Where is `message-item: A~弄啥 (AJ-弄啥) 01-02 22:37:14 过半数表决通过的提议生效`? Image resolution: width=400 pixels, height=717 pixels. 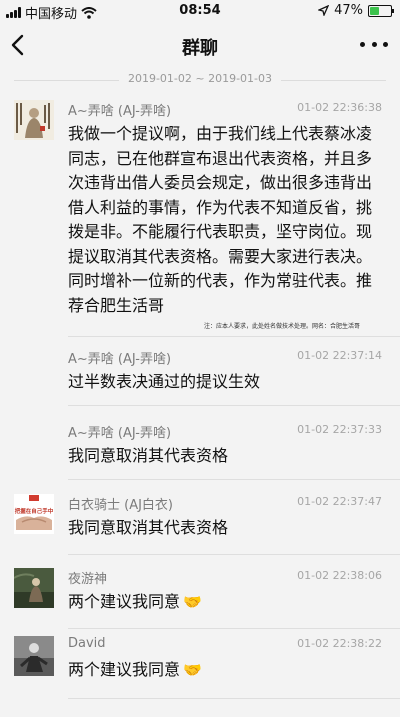 message-item: A~弄啥 (AJ-弄啥) 01-02 22:37:14 过半数表决通过的提议生效 is located at coordinates (200, 373).